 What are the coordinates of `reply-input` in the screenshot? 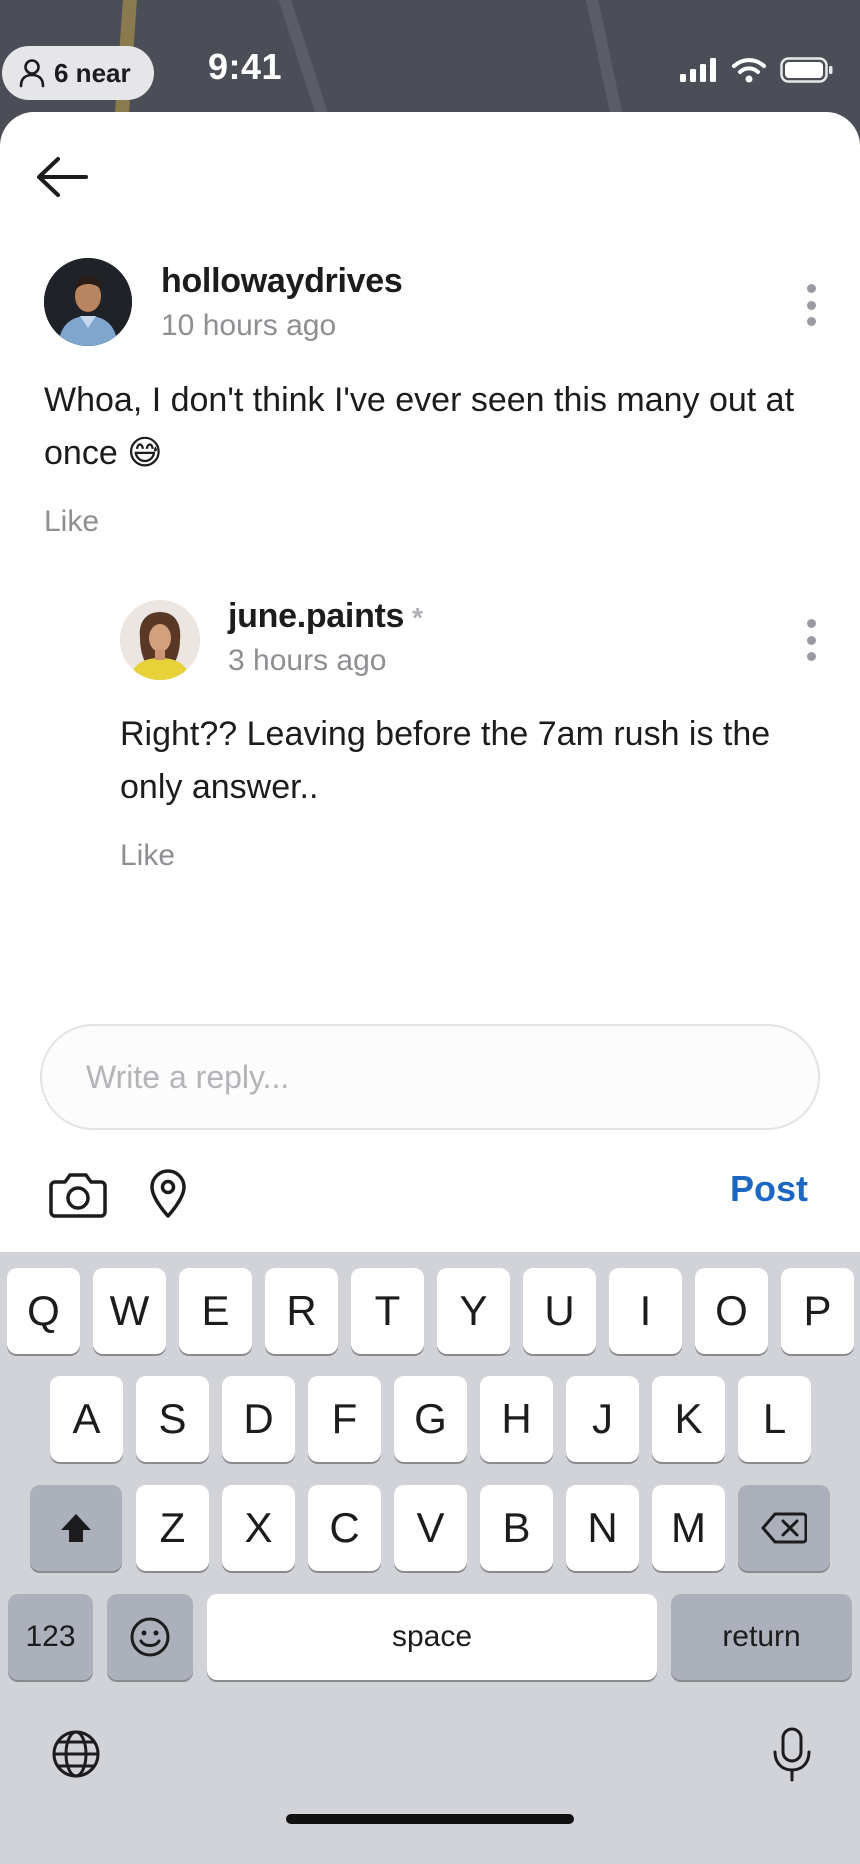 It's located at (452, 1077).